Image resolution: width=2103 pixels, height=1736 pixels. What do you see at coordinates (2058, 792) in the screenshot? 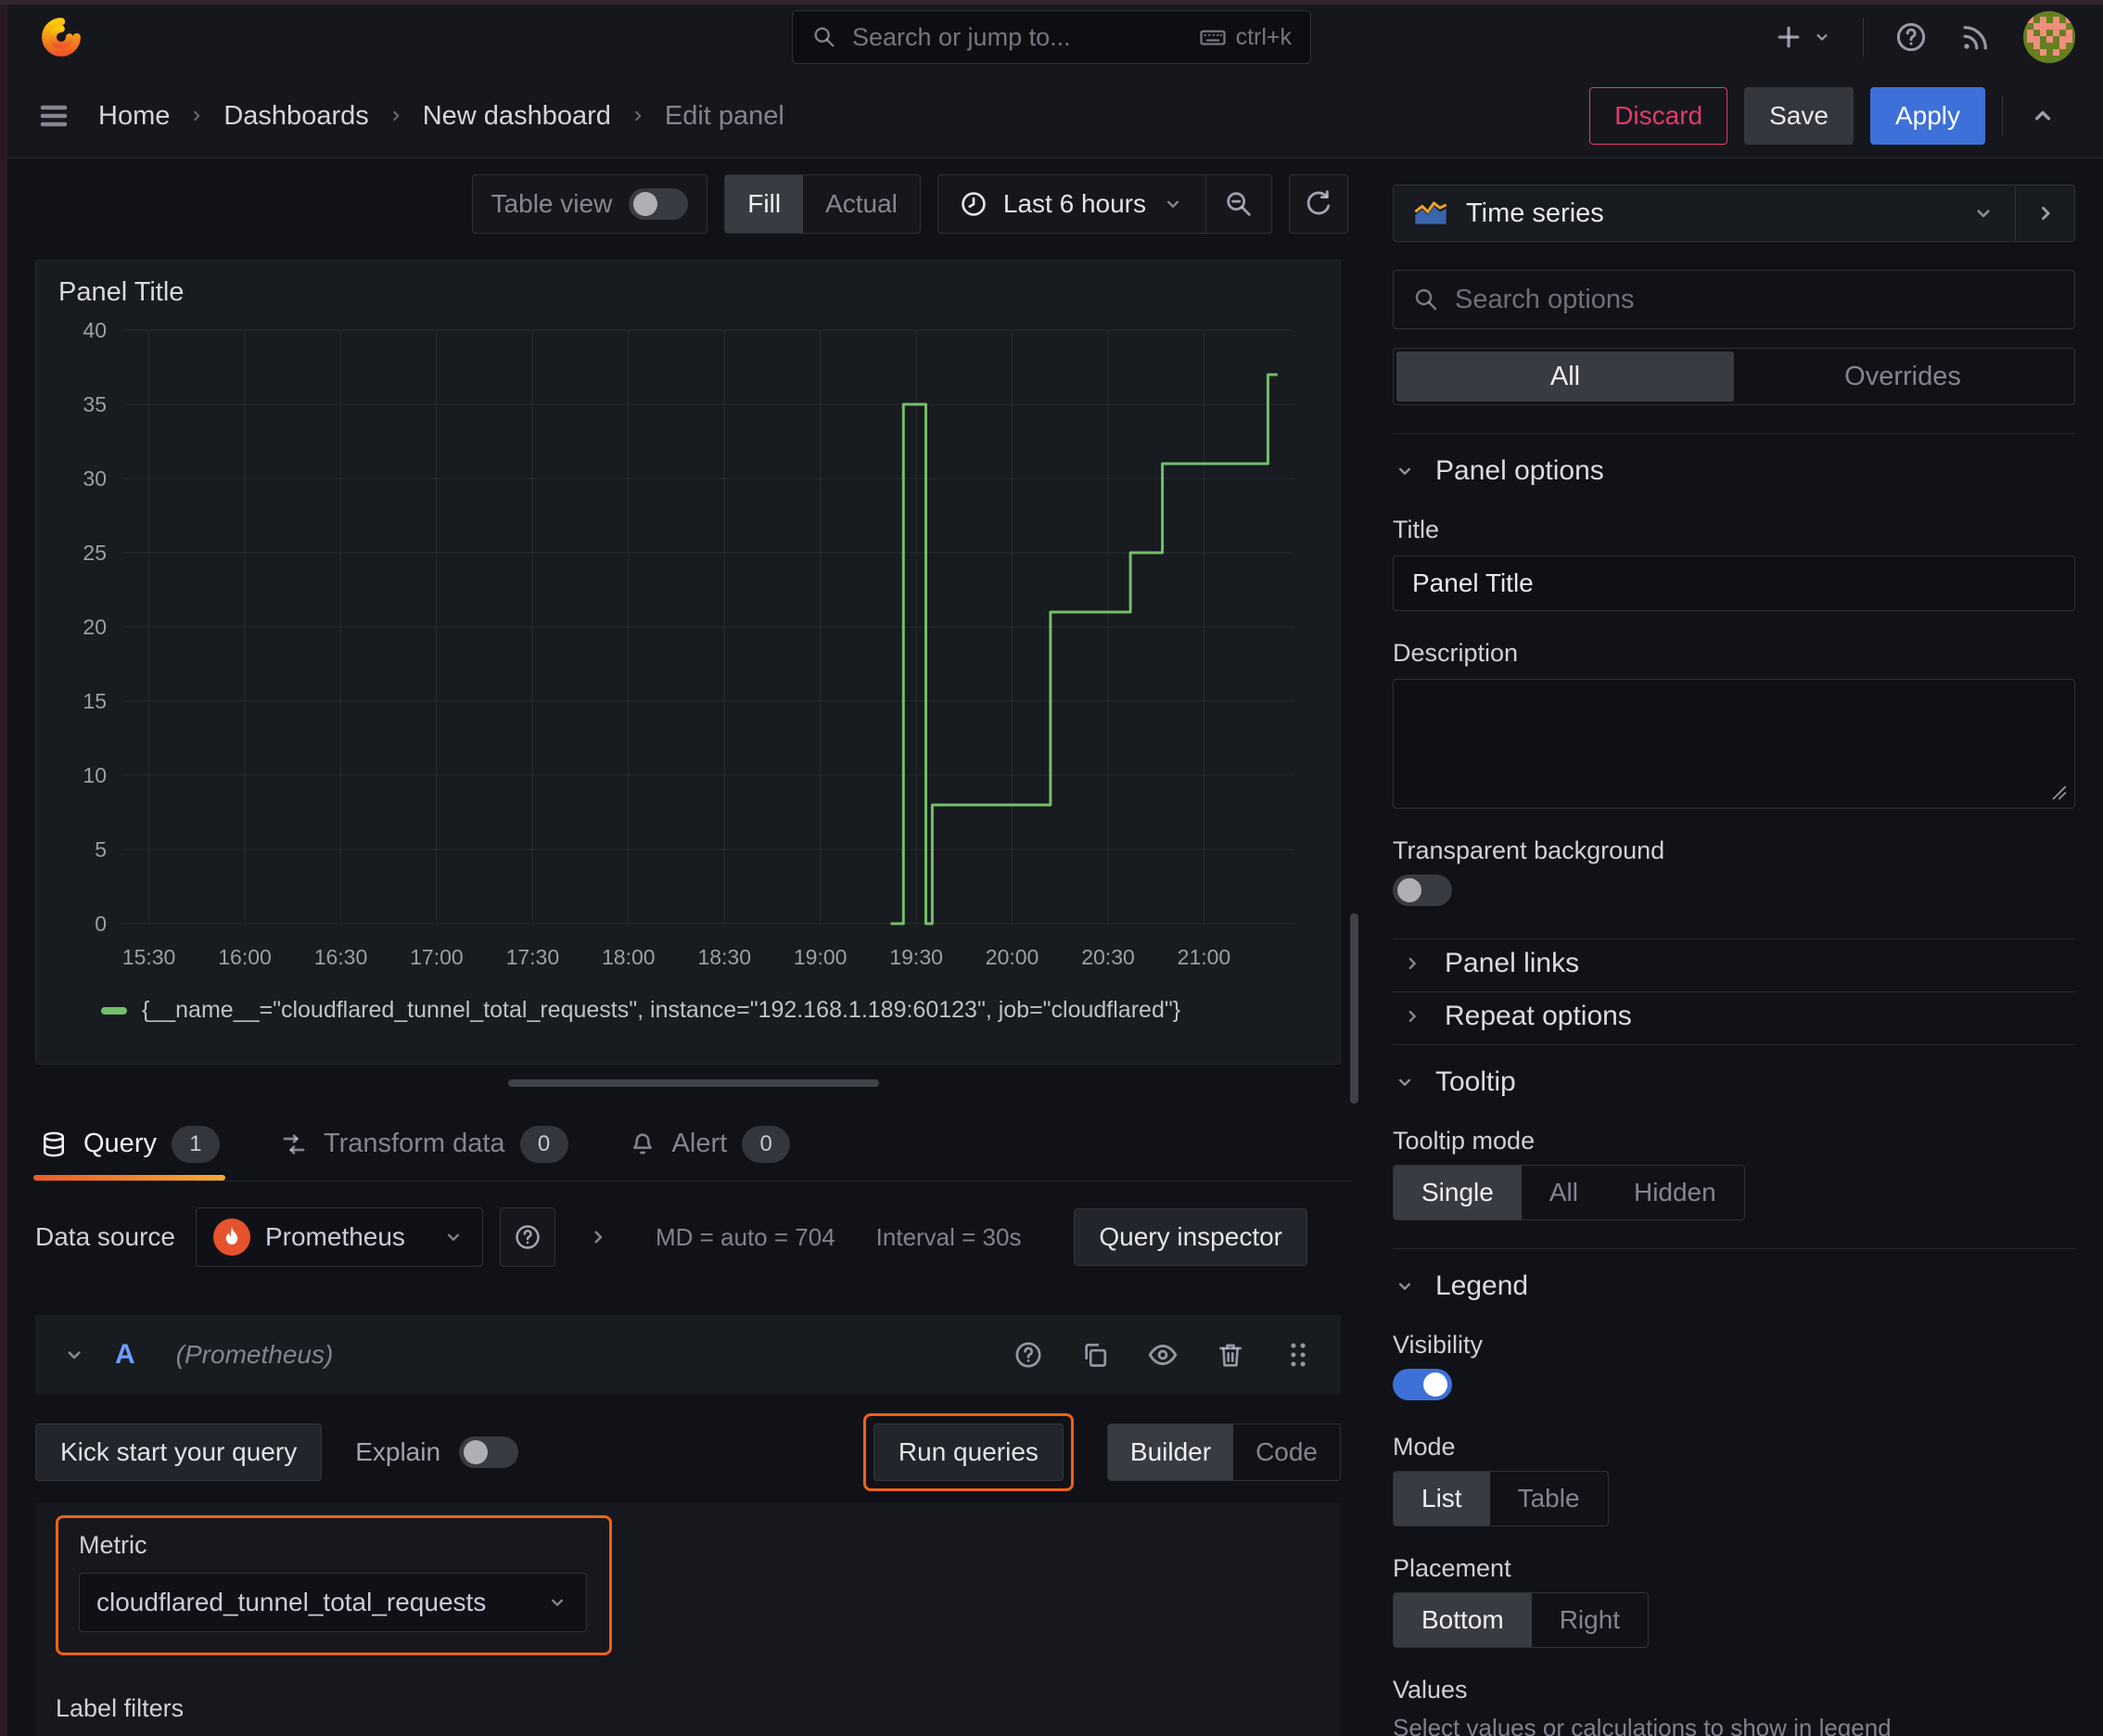
I see `resize-corner-icon` at bounding box center [2058, 792].